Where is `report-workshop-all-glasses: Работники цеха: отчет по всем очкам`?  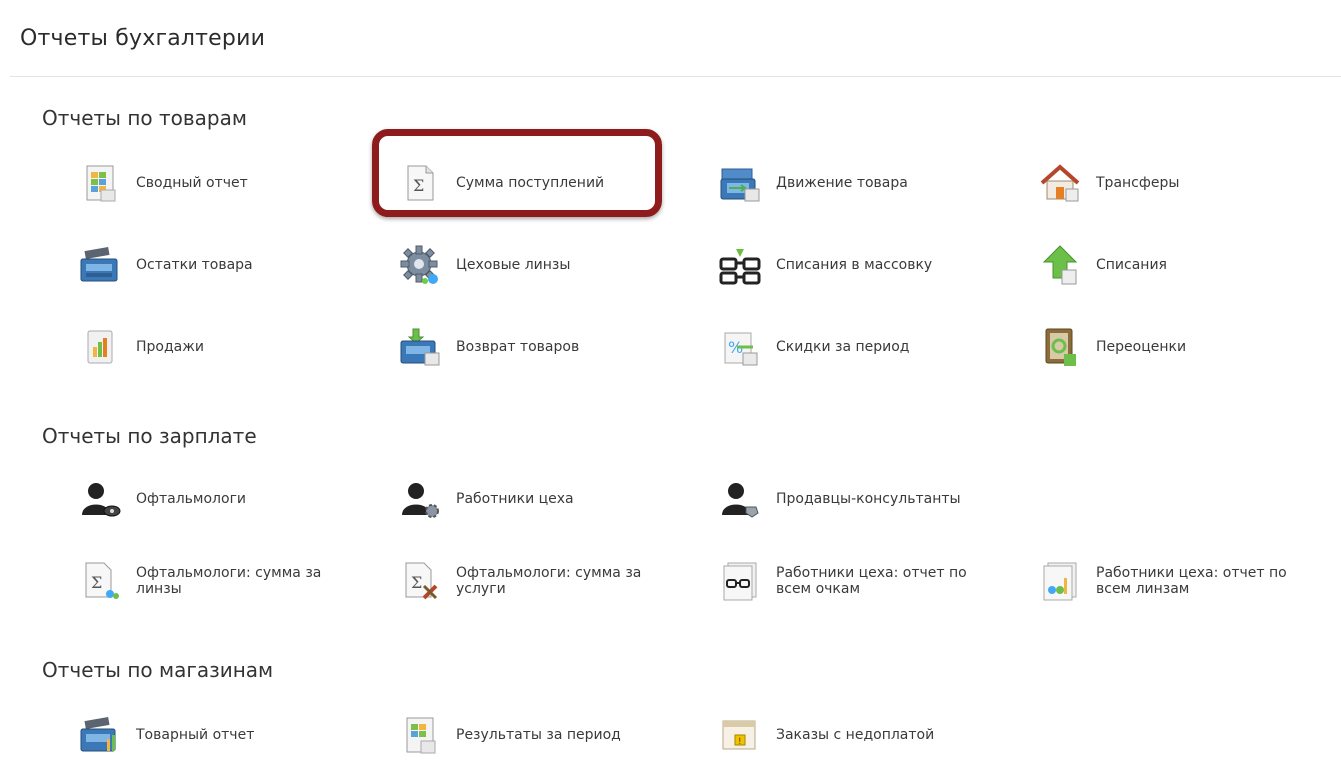
report-workshop-all-glasses: Работники цеха: отчет по всем очкам is located at coordinates (868, 581).